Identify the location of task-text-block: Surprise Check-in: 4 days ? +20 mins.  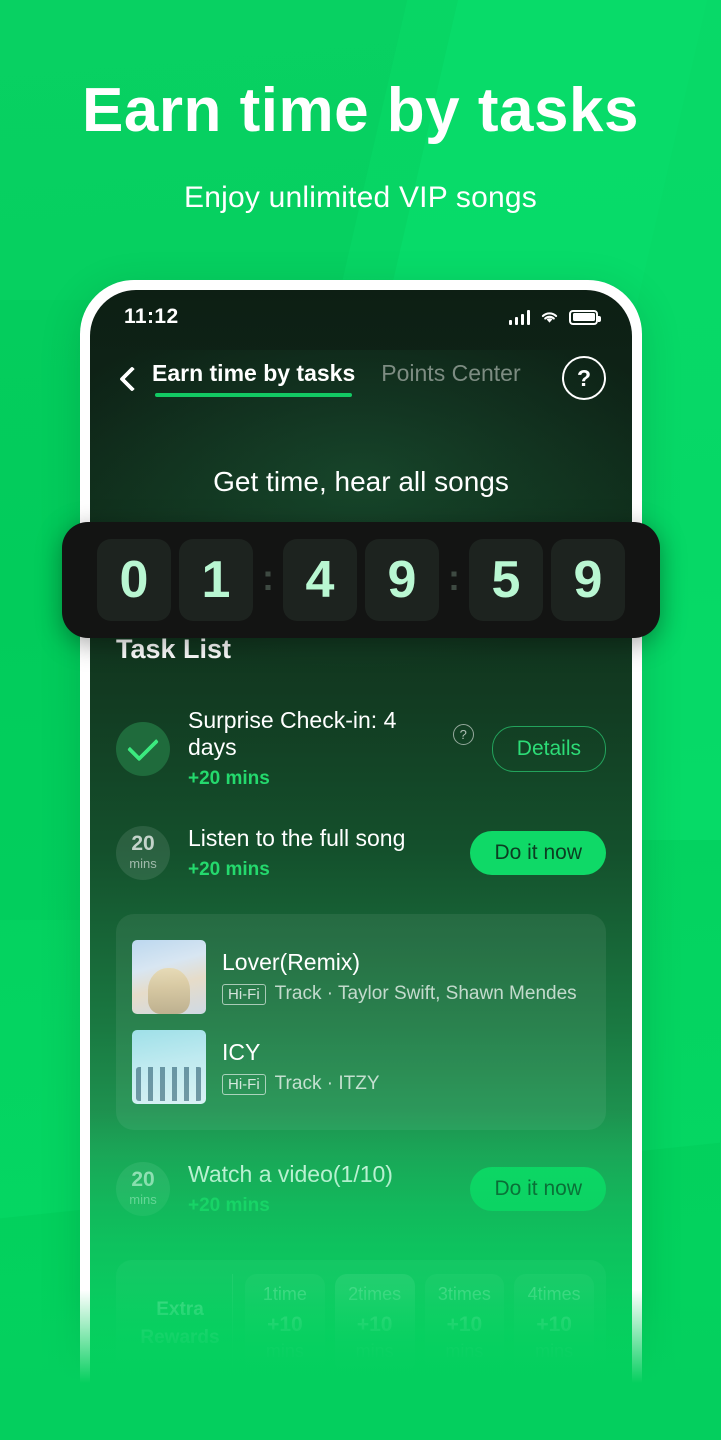
(331, 748).